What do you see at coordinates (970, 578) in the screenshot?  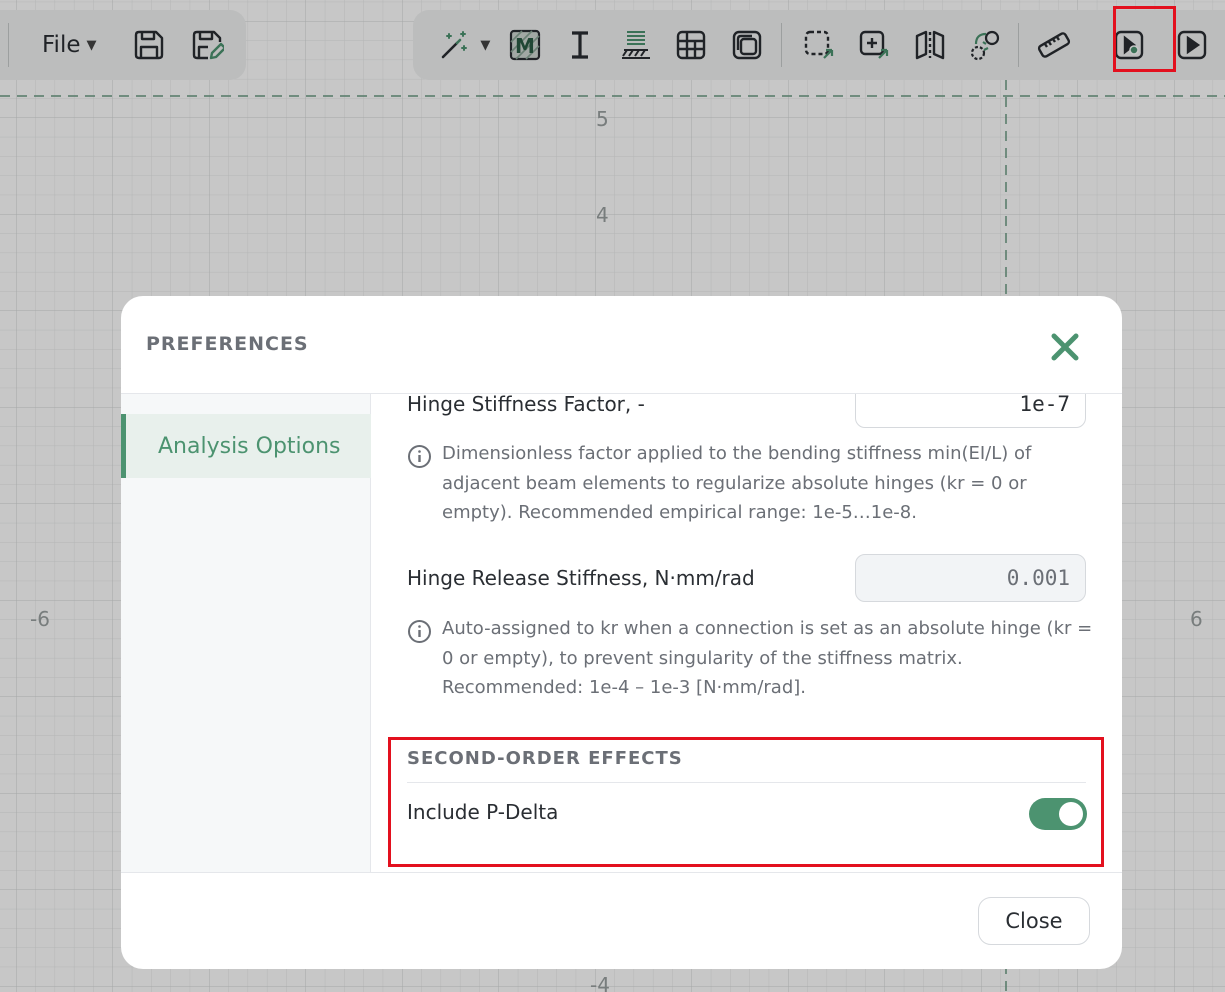 I see `hinge-release-stiffness-input` at bounding box center [970, 578].